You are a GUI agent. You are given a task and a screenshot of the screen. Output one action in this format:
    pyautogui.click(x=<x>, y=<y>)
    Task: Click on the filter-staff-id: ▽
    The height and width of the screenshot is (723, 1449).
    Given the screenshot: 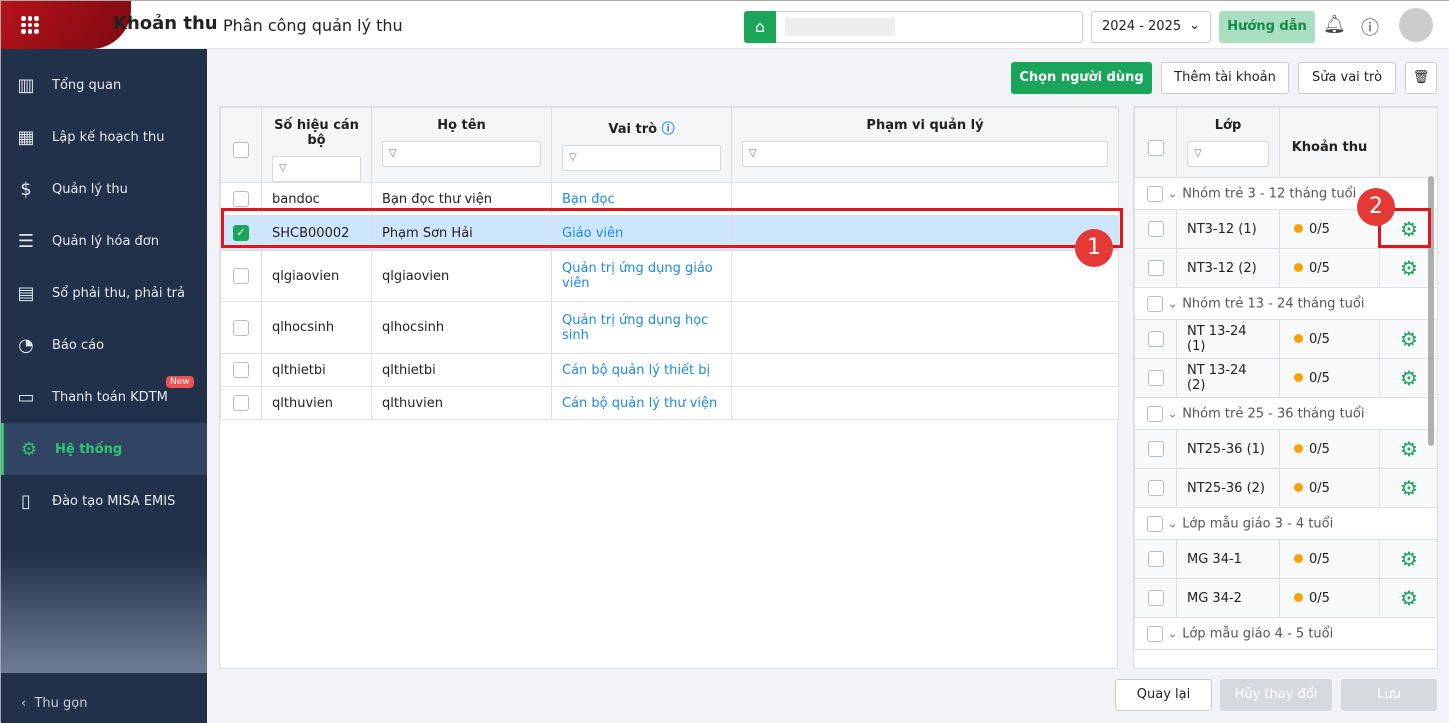 What is the action you would take?
    pyautogui.click(x=316, y=169)
    